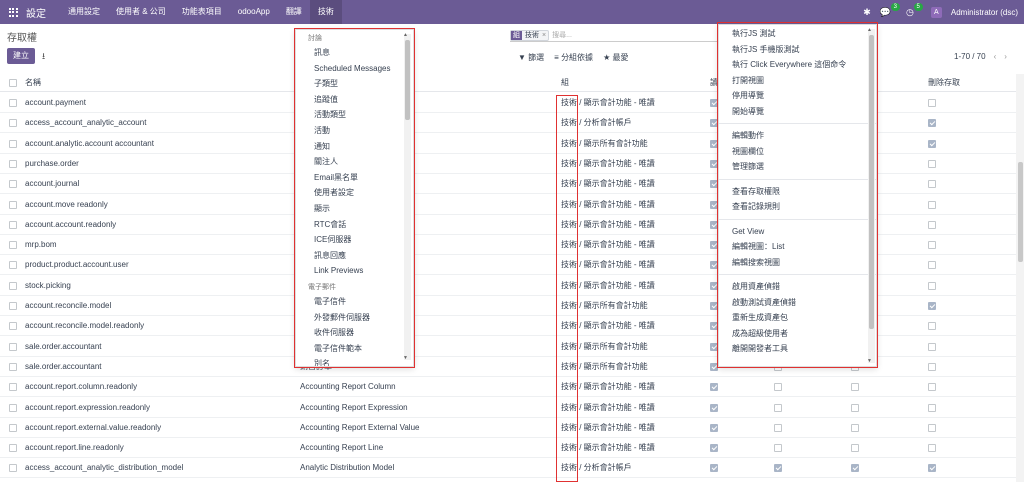 This screenshot has height=482, width=1024. What do you see at coordinates (914, 10) in the screenshot?
I see `activity-clock-icon: ◷ 5` at bounding box center [914, 10].